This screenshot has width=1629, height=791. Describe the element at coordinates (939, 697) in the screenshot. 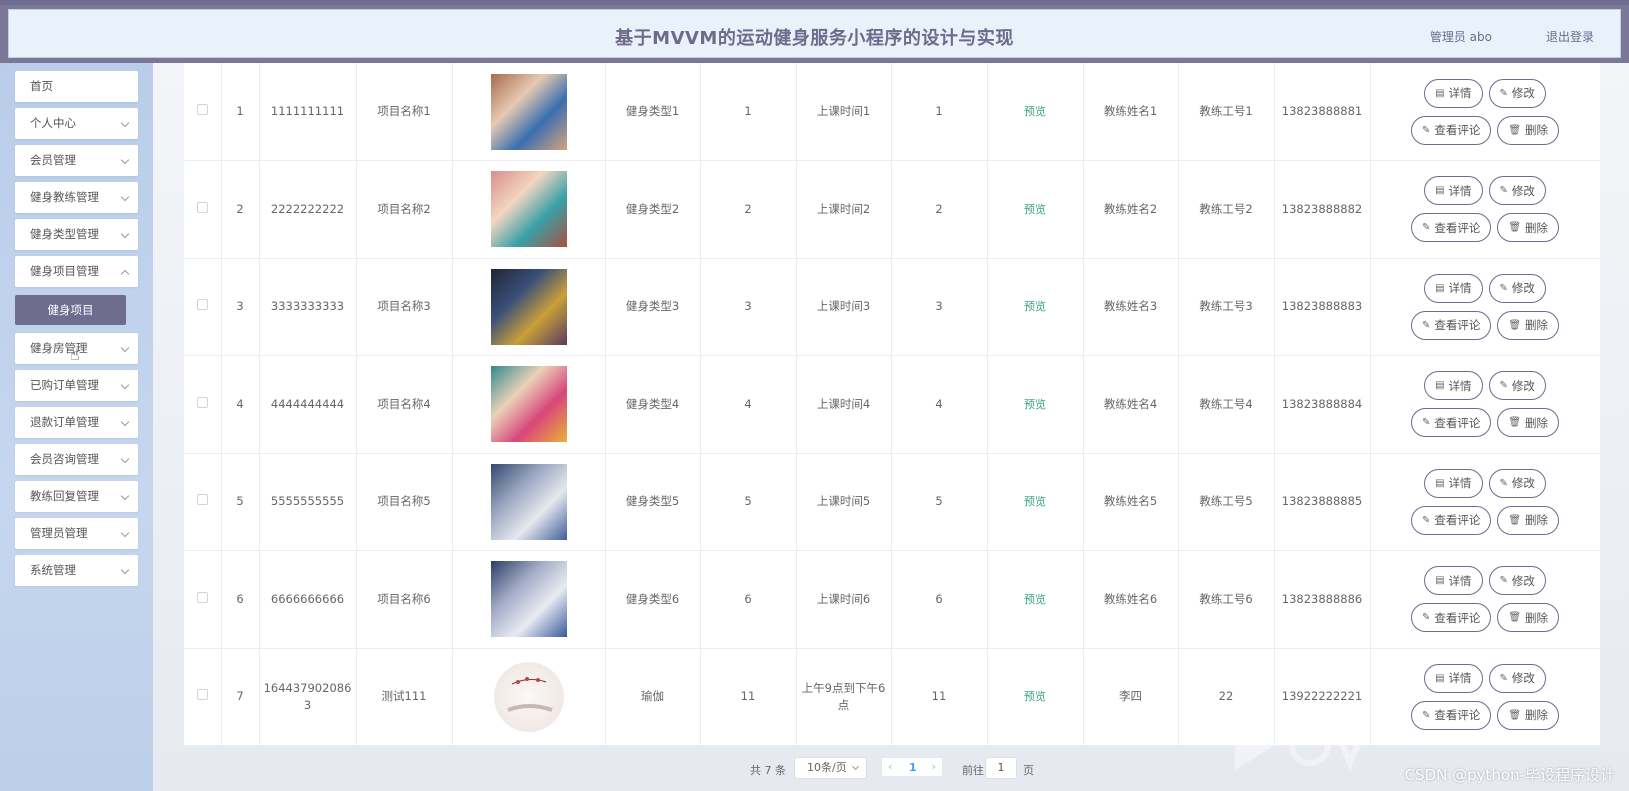

I see `value-2: 11` at that location.